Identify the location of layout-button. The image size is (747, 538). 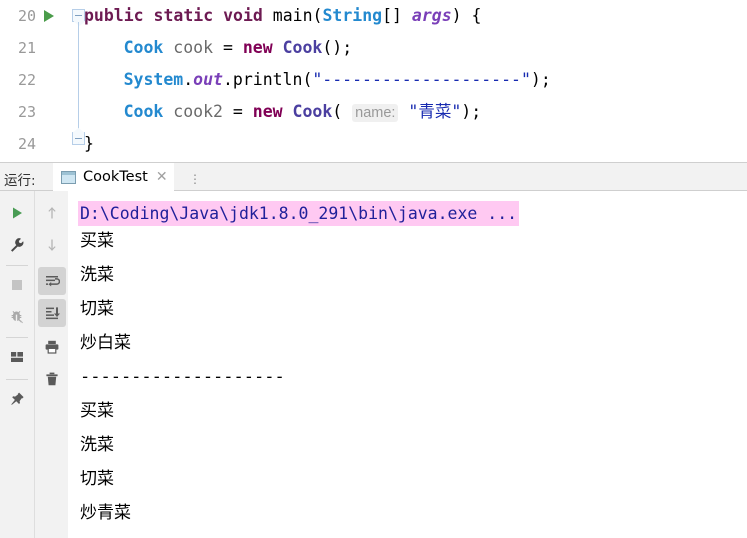
(17, 357).